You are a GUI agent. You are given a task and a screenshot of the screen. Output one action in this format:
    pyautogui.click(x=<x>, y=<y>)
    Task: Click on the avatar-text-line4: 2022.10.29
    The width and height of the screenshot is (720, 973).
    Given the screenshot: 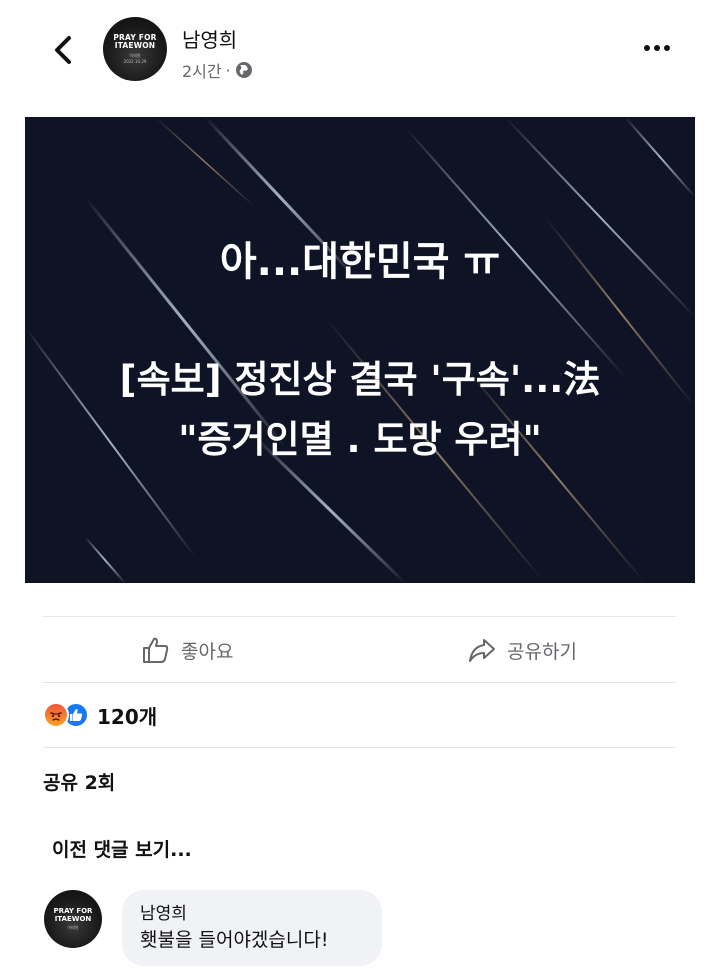 What is the action you would take?
    pyautogui.click(x=135, y=61)
    